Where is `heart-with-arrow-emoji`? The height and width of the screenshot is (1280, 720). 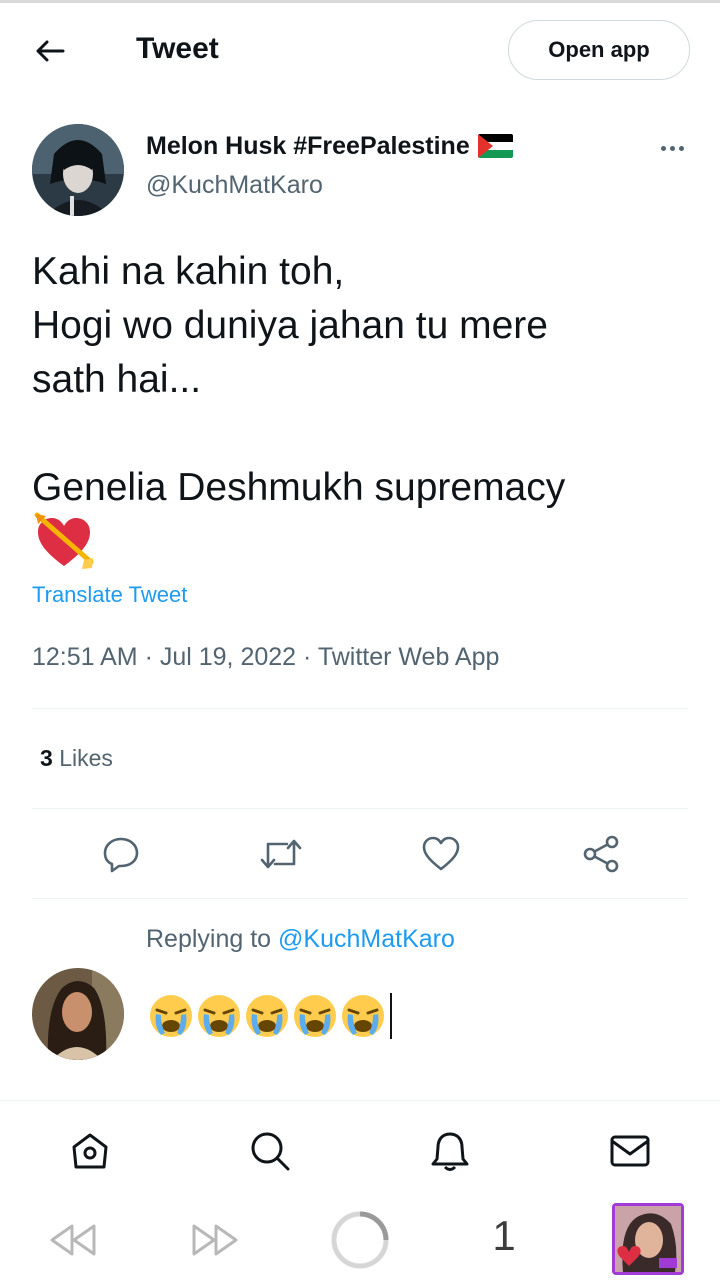 heart-with-arrow-emoji is located at coordinates (64, 542).